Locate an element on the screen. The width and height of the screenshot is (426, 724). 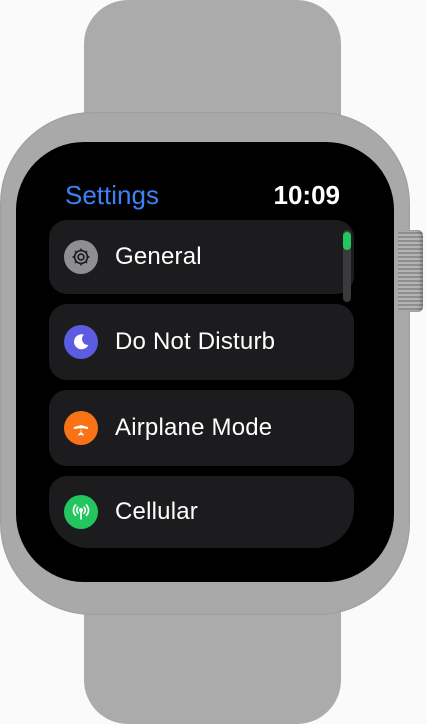
settings-item-general: General is located at coordinates (201, 257).